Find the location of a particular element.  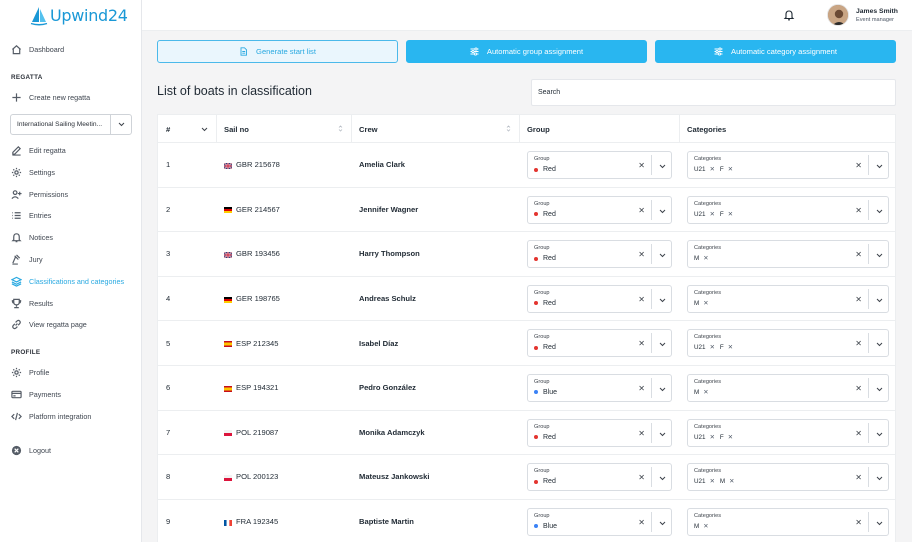

logo: Upwind24 is located at coordinates (70, 15).